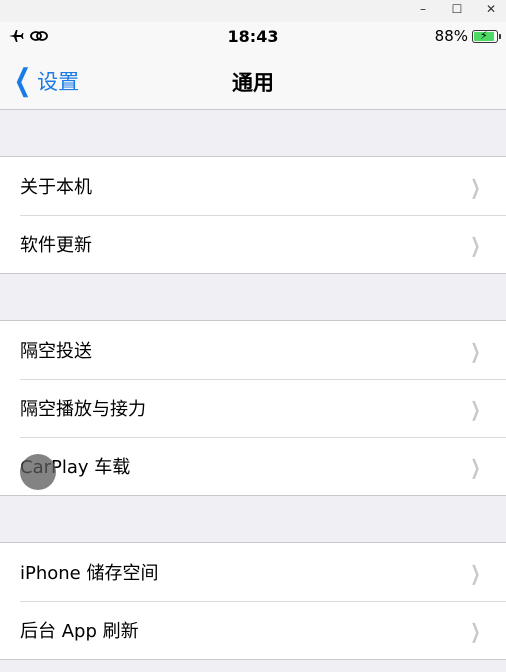 This screenshot has height=672, width=506. I want to click on status-bar: 18:43 88% ⚡, so click(253, 37).